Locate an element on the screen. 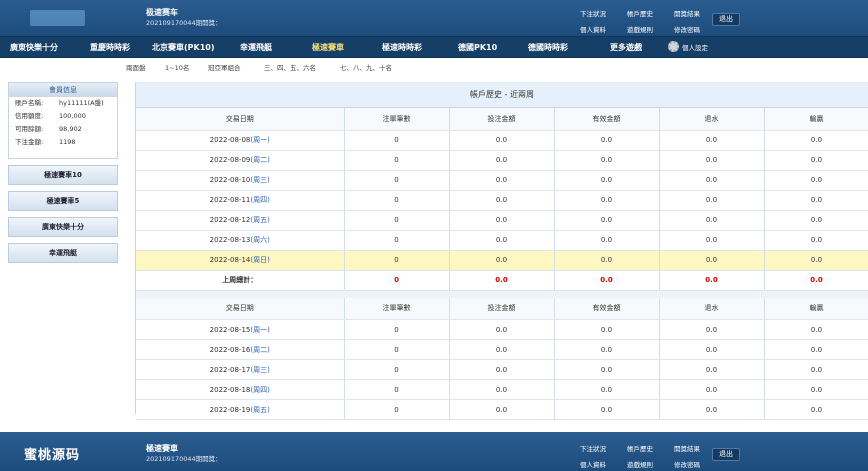  weekday: (周一) is located at coordinates (260, 140).